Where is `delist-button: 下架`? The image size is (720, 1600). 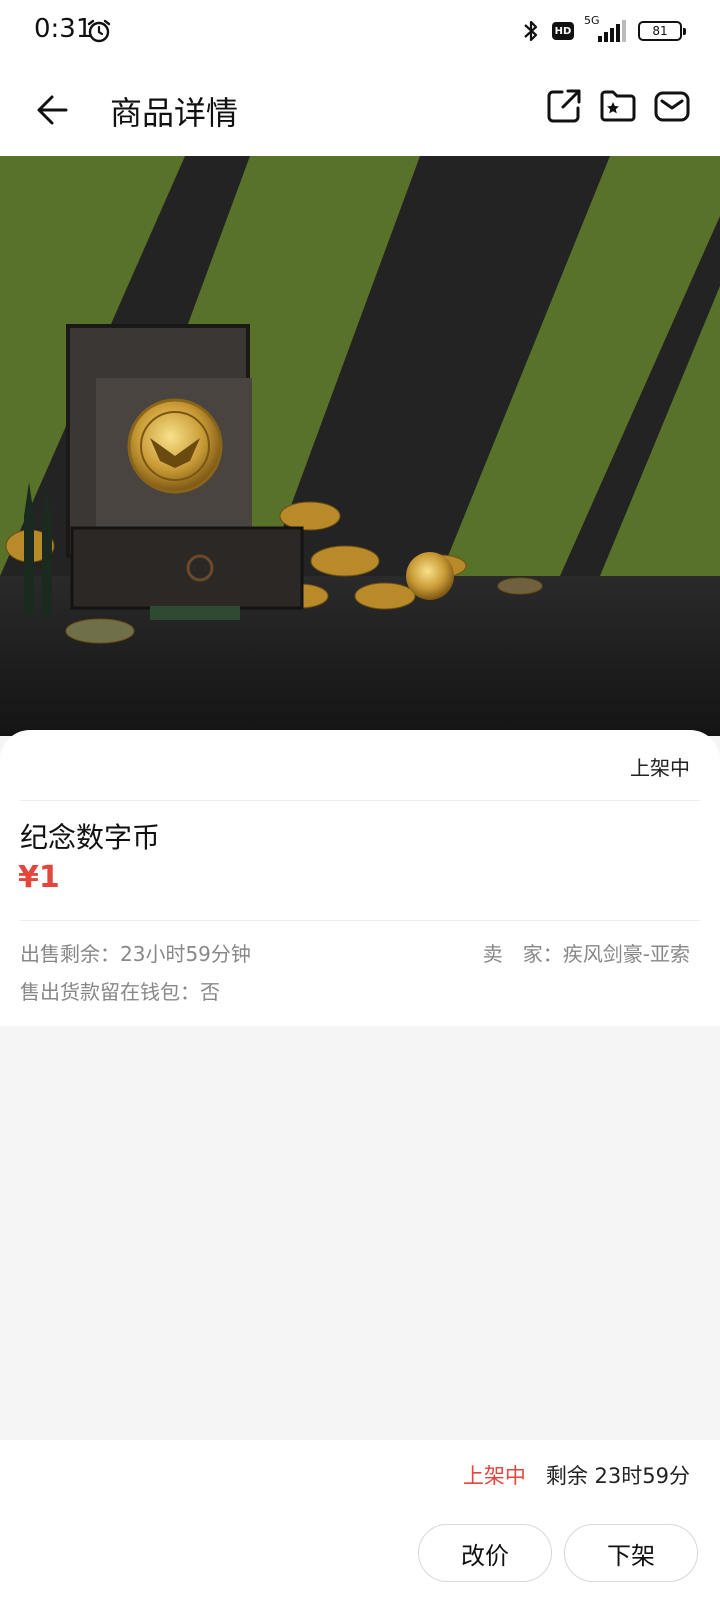 delist-button: 下架 is located at coordinates (631, 1553).